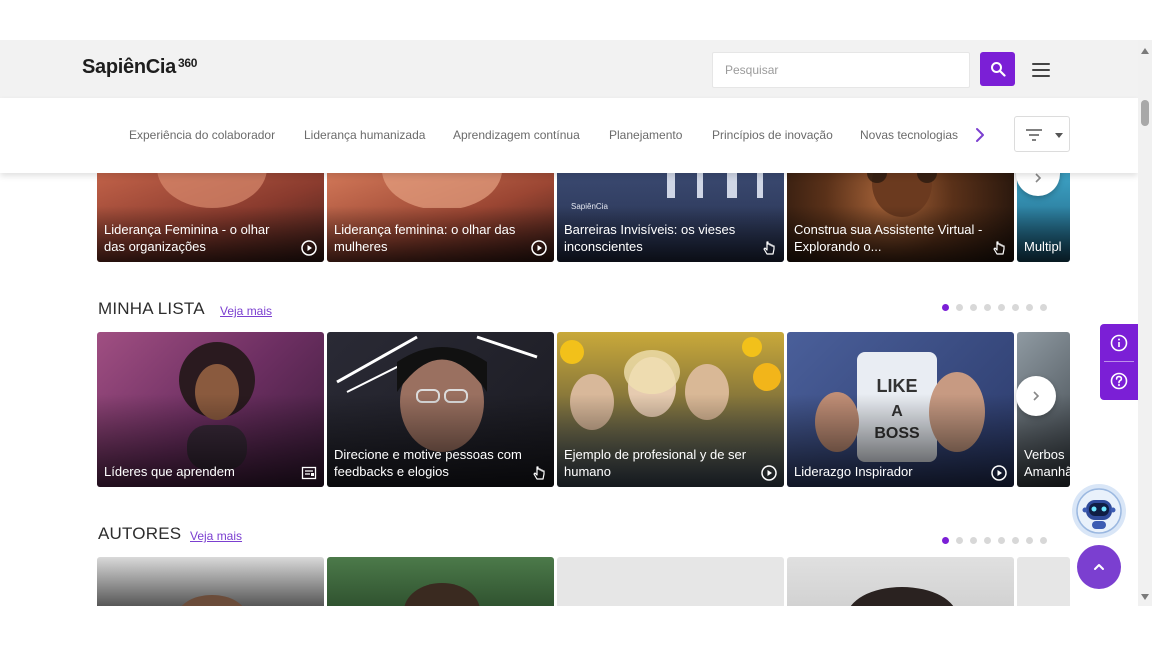 The image size is (1152, 648). What do you see at coordinates (210, 409) in the screenshot?
I see `content-card: Líderes que aprendem` at bounding box center [210, 409].